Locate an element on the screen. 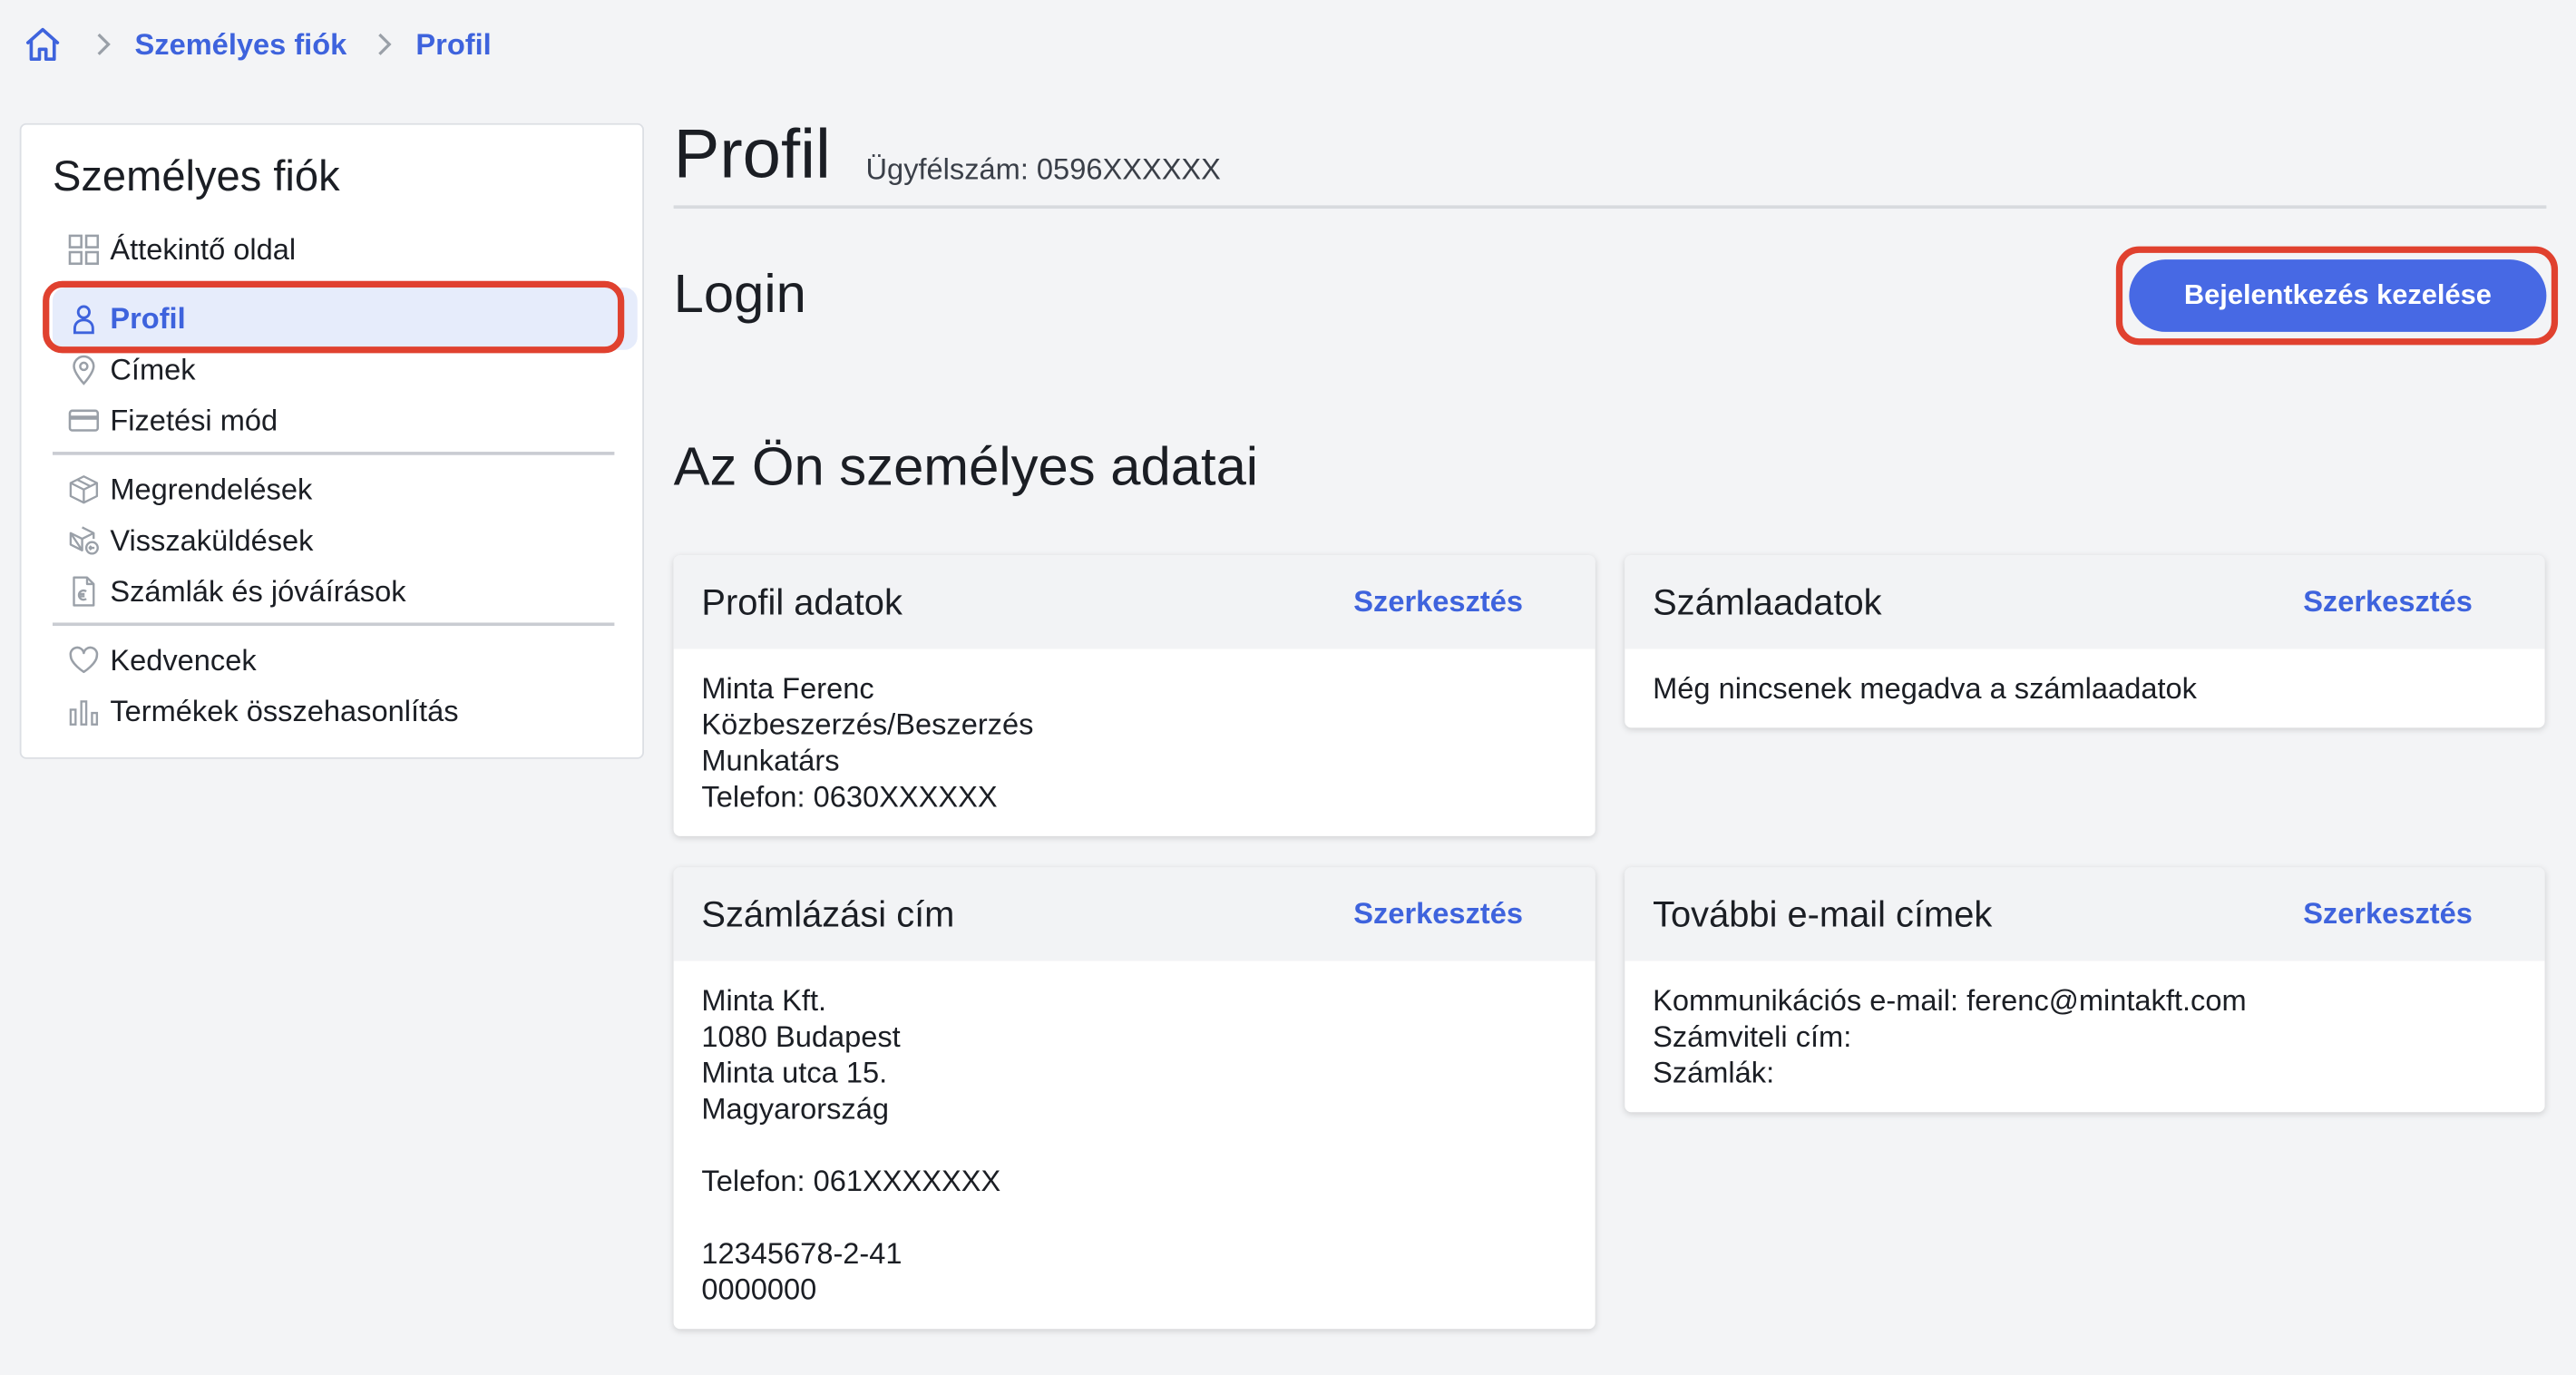  customer-number: Ügyfélszám: 0596XXXXXX is located at coordinates (1043, 169).